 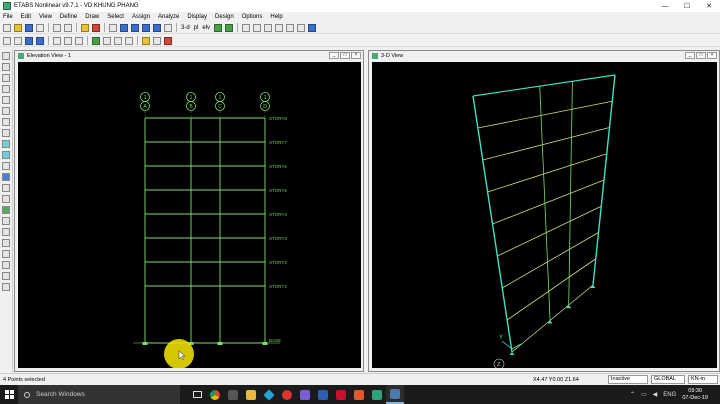 I want to click on pan-icon, so click(x=168, y=27).